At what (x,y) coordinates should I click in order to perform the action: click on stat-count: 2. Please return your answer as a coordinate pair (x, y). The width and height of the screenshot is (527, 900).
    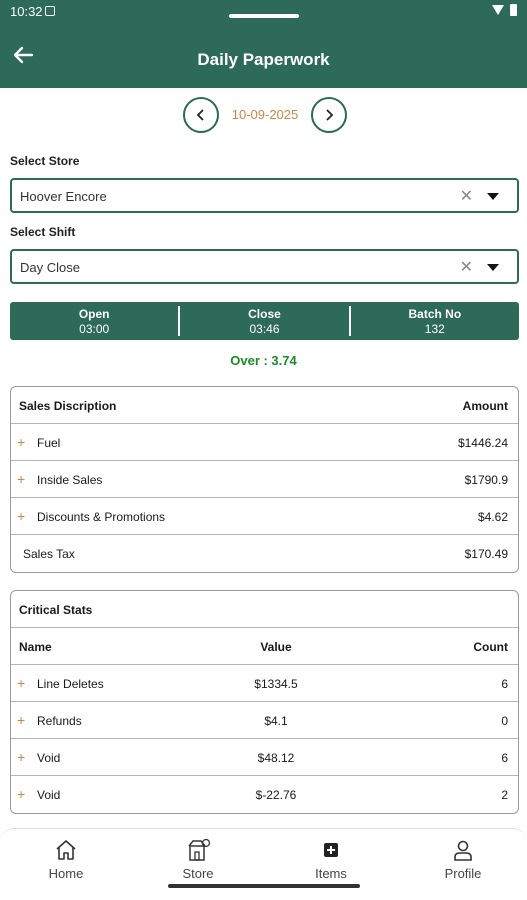
    Looking at the image, I should click on (504, 795).